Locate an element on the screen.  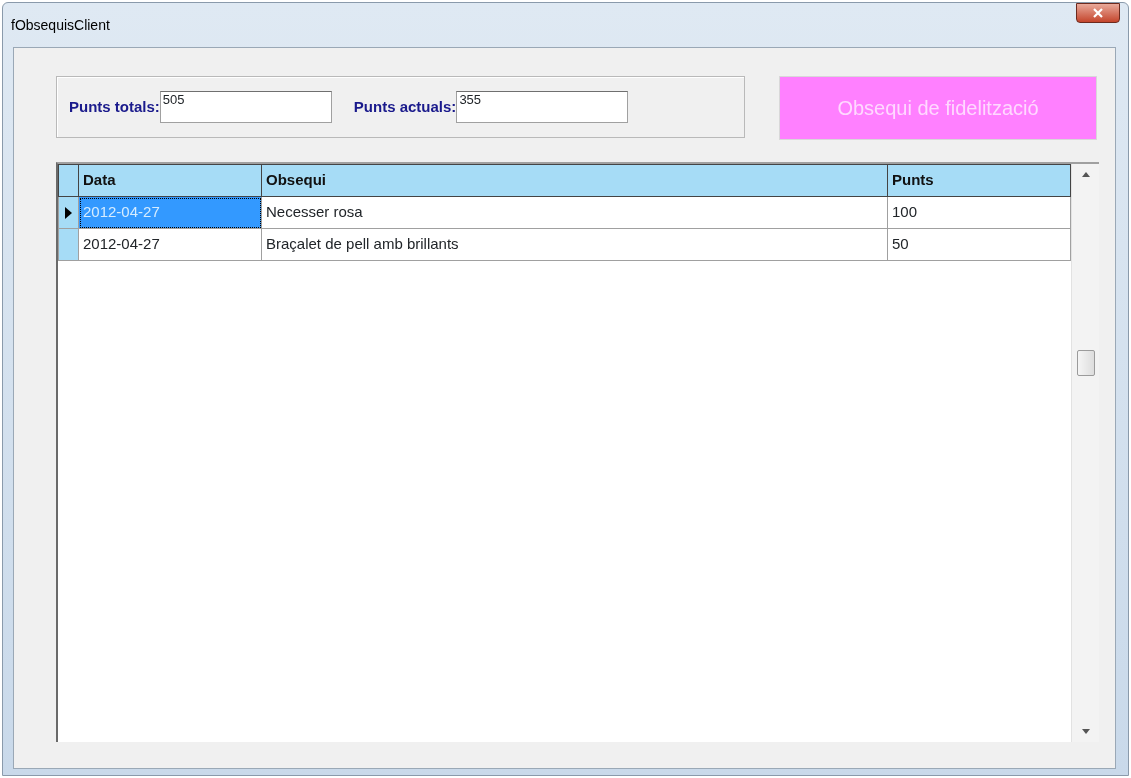
column-header: Obsequi is located at coordinates (574, 180).